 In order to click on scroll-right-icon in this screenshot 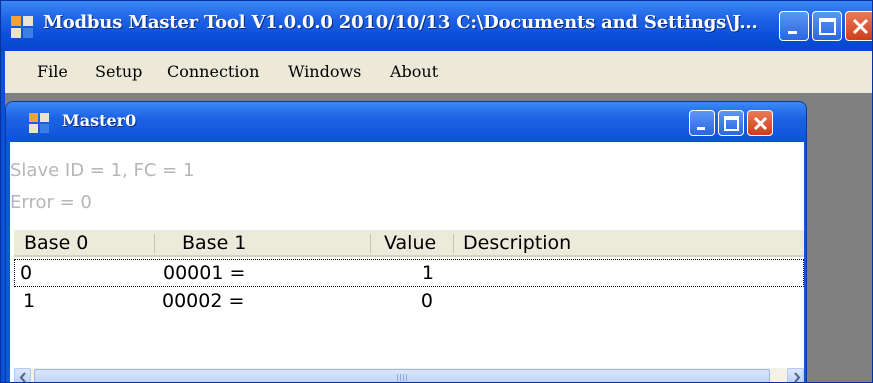, I will do `click(797, 377)`.